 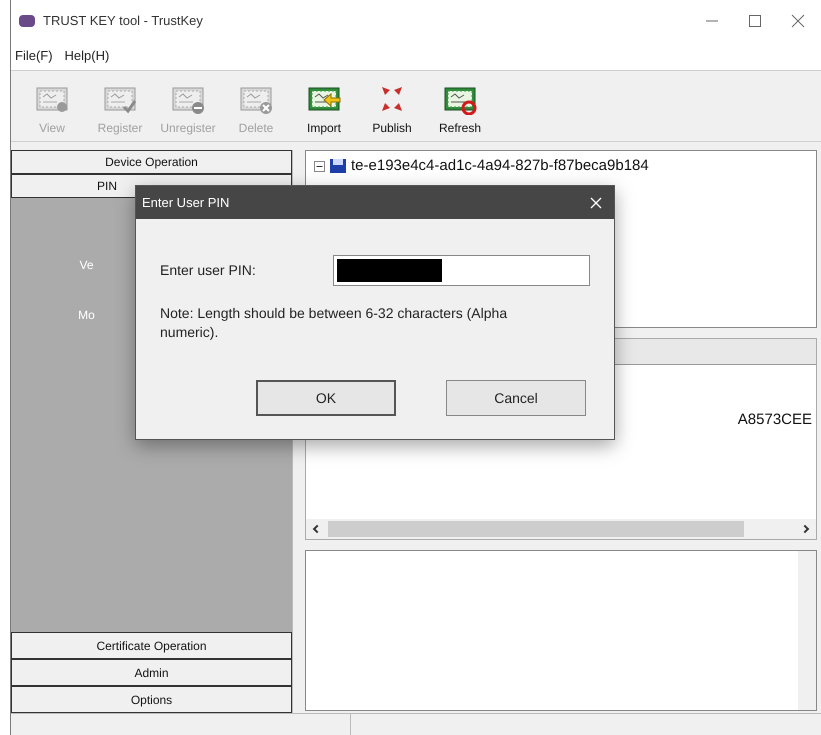 I want to click on note-text: Note: Length should be between 6-32 characters (Alpha numeric)., so click(x=334, y=323).